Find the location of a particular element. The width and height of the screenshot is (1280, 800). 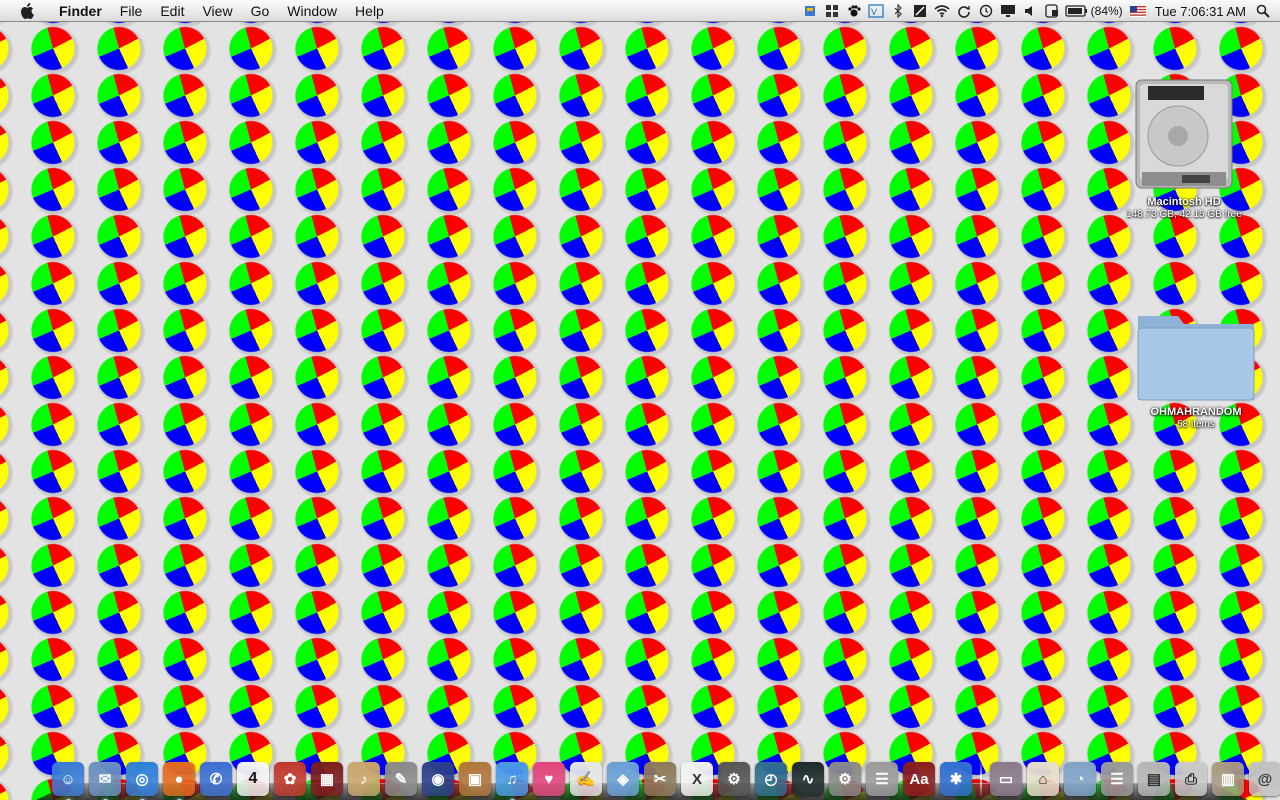

ichat-icon: ✆ is located at coordinates (216, 779).